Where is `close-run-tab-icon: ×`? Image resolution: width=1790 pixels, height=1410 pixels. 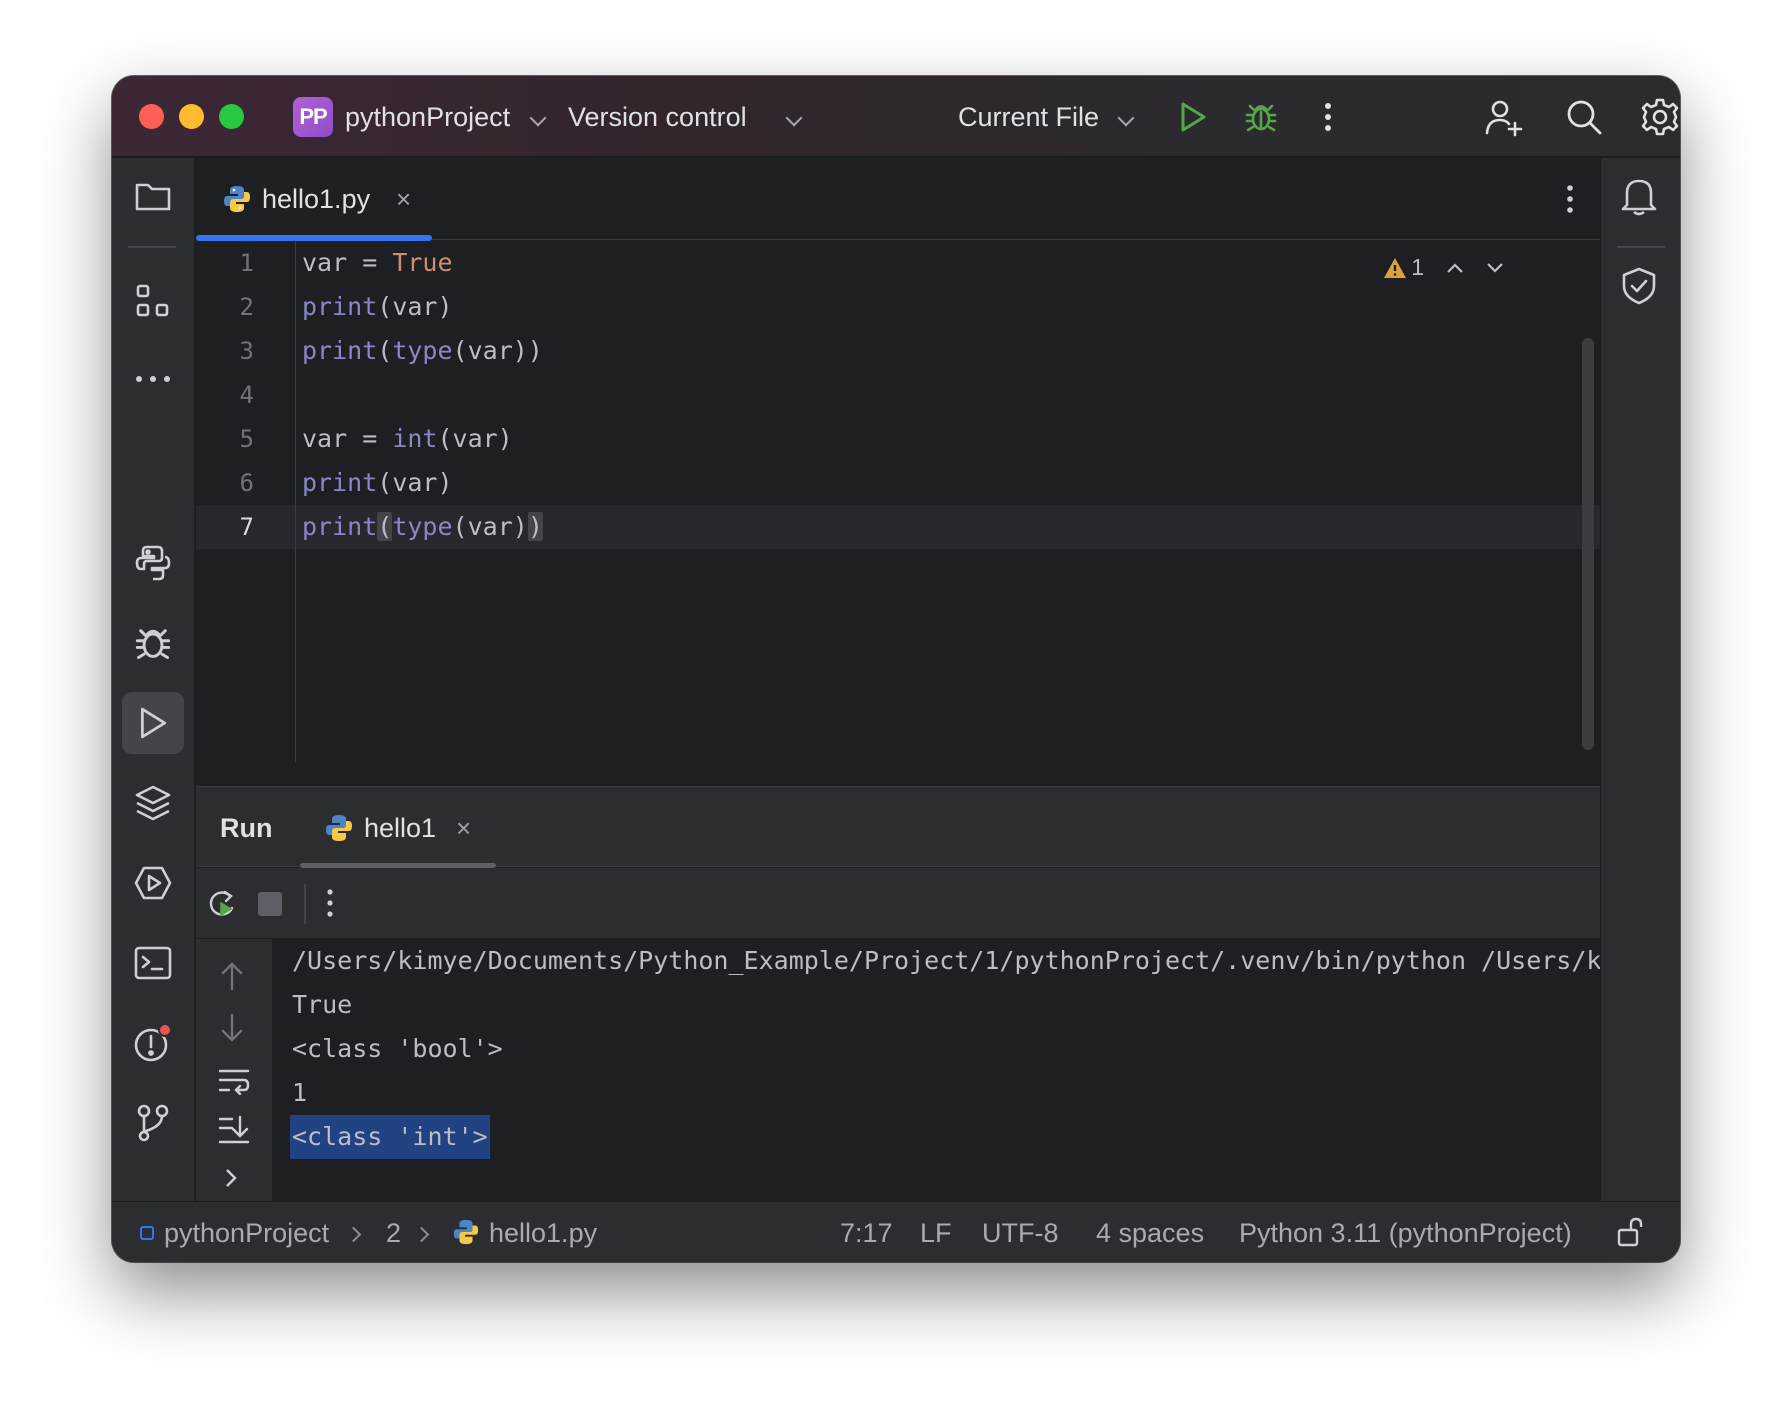
close-run-tab-icon: × is located at coordinates (463, 828).